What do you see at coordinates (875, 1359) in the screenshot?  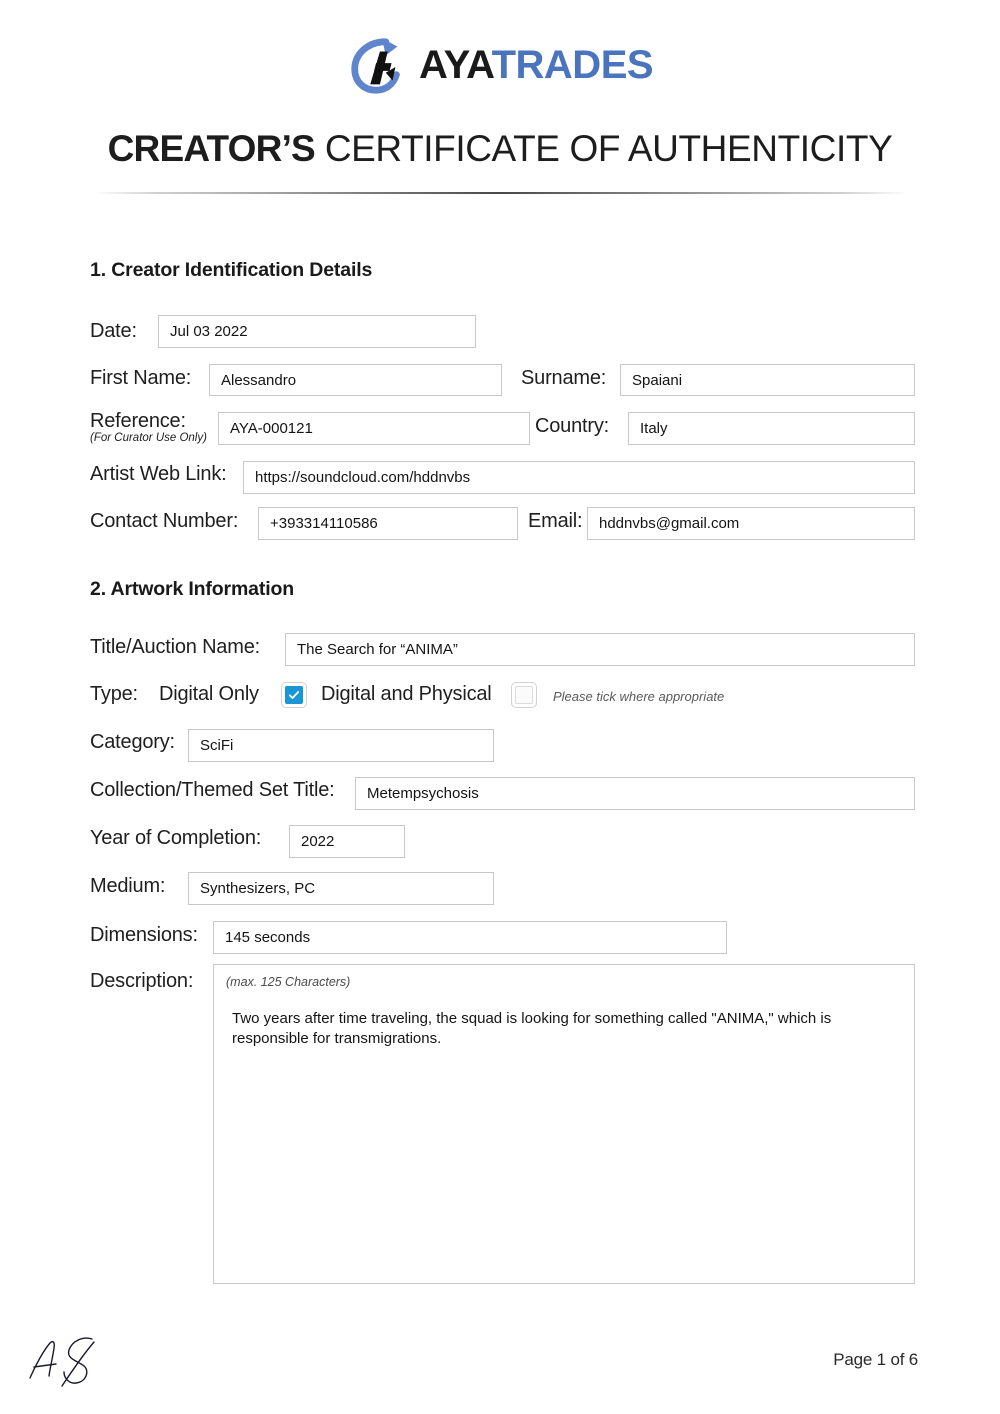 I see `page-indicator: Page 1 of 6` at bounding box center [875, 1359].